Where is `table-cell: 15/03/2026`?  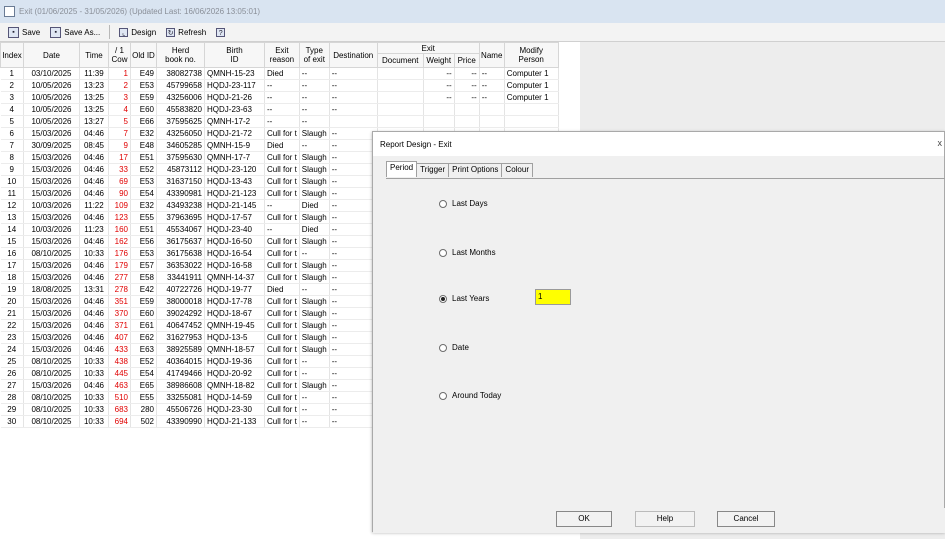 table-cell: 15/03/2026 is located at coordinates (51, 217).